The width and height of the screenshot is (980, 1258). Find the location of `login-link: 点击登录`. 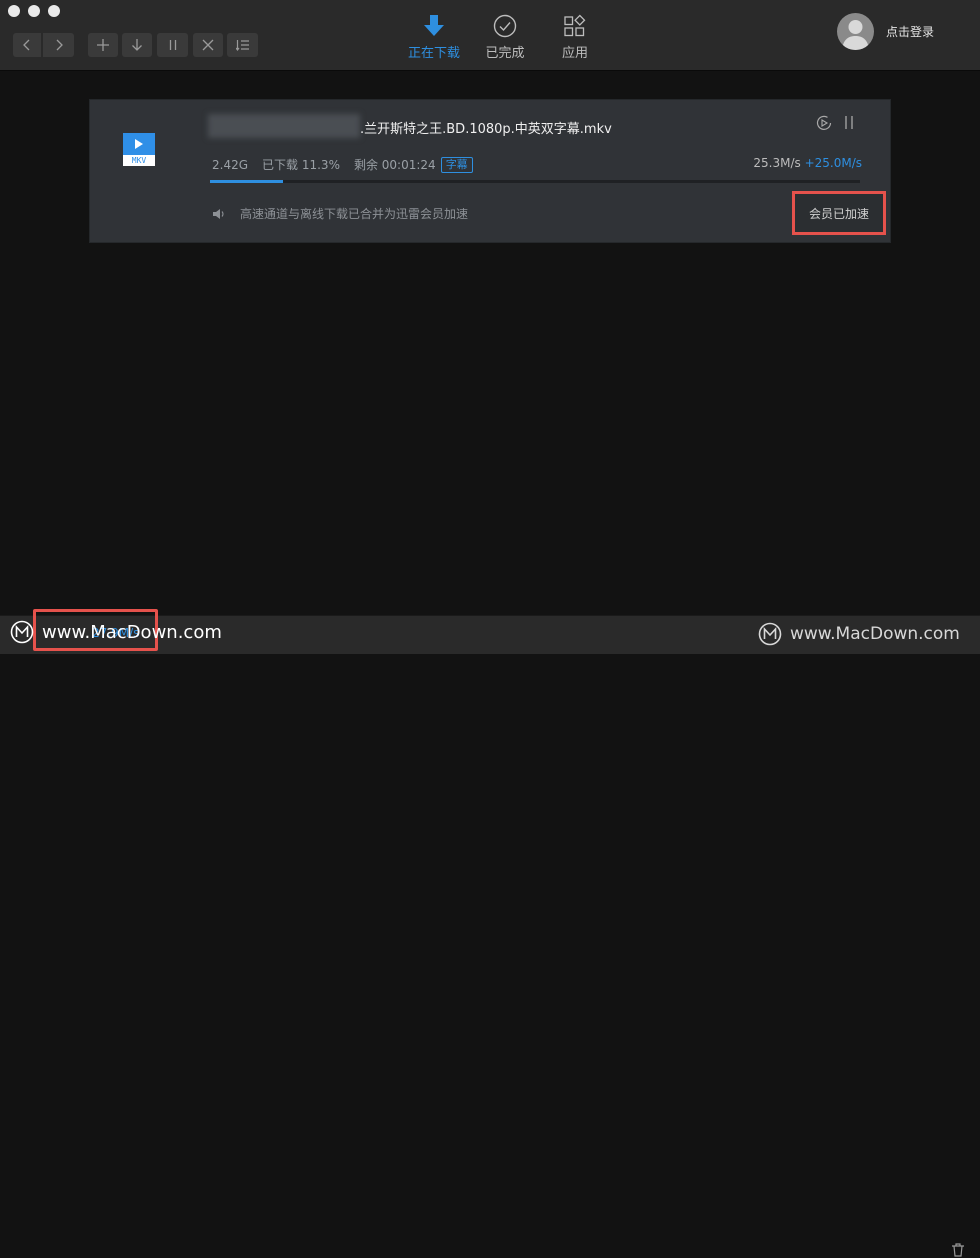

login-link: 点击登录 is located at coordinates (910, 31).